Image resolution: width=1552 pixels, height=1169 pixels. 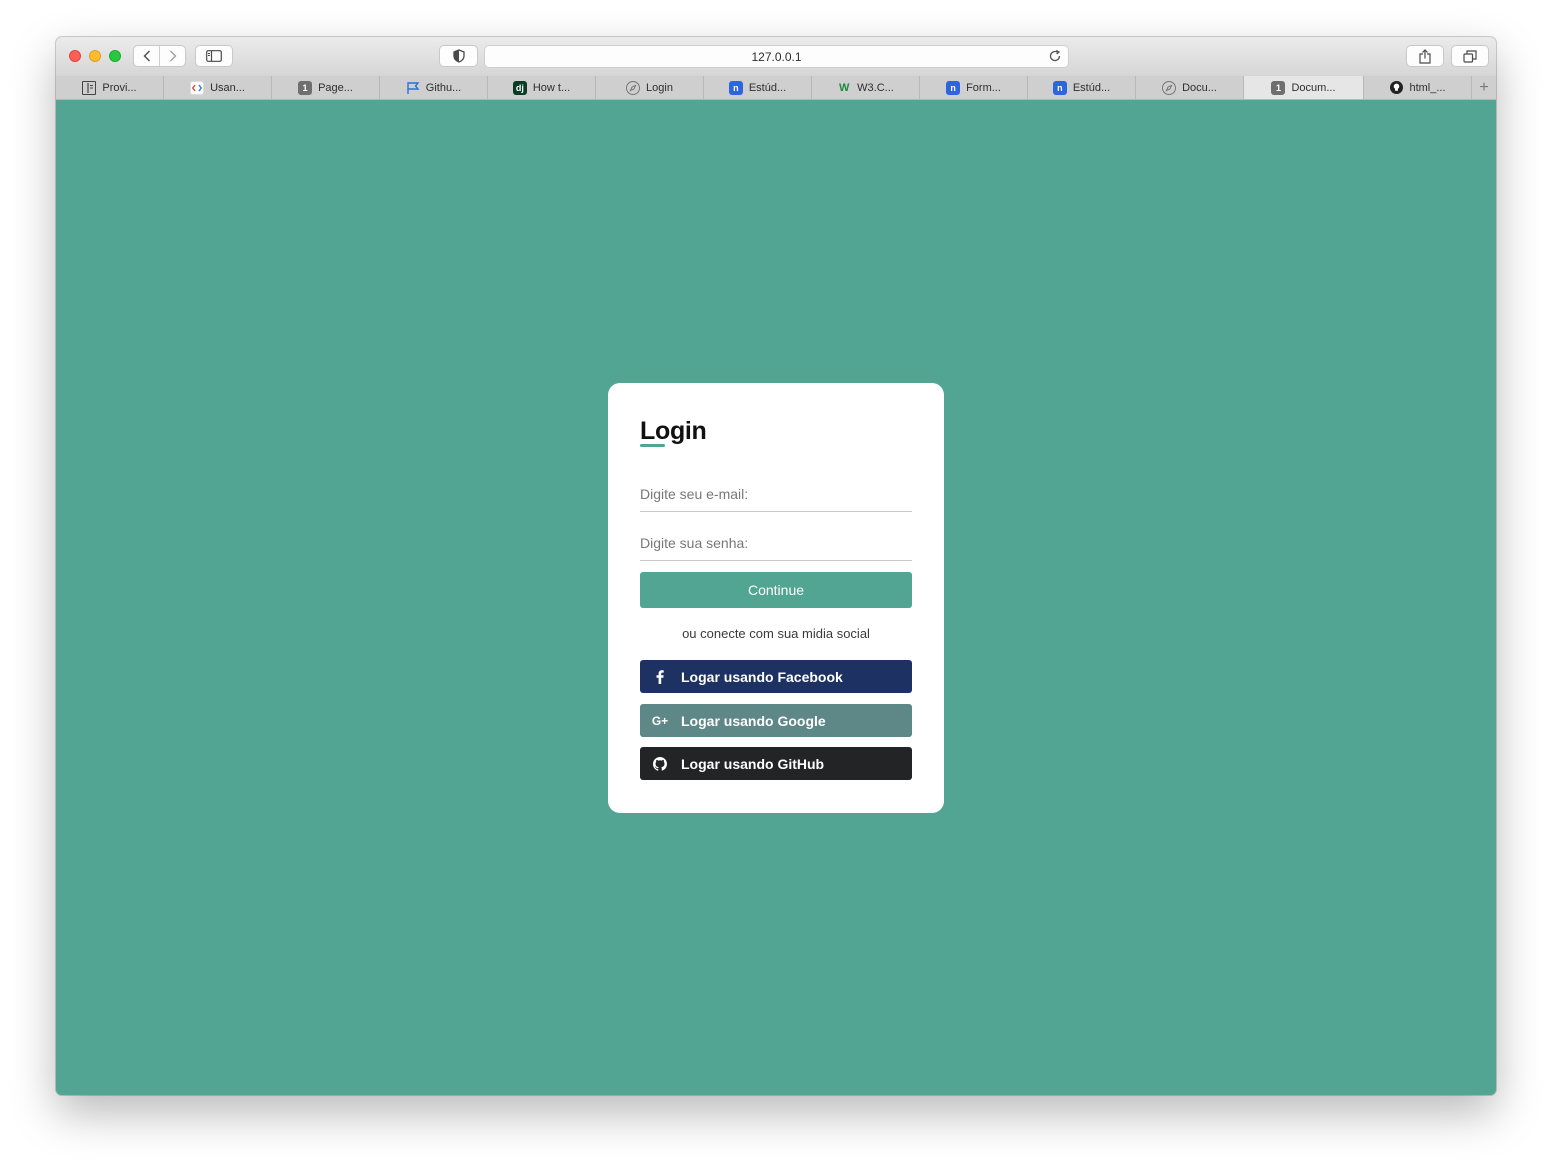 I want to click on forward-button, so click(x=172, y=56).